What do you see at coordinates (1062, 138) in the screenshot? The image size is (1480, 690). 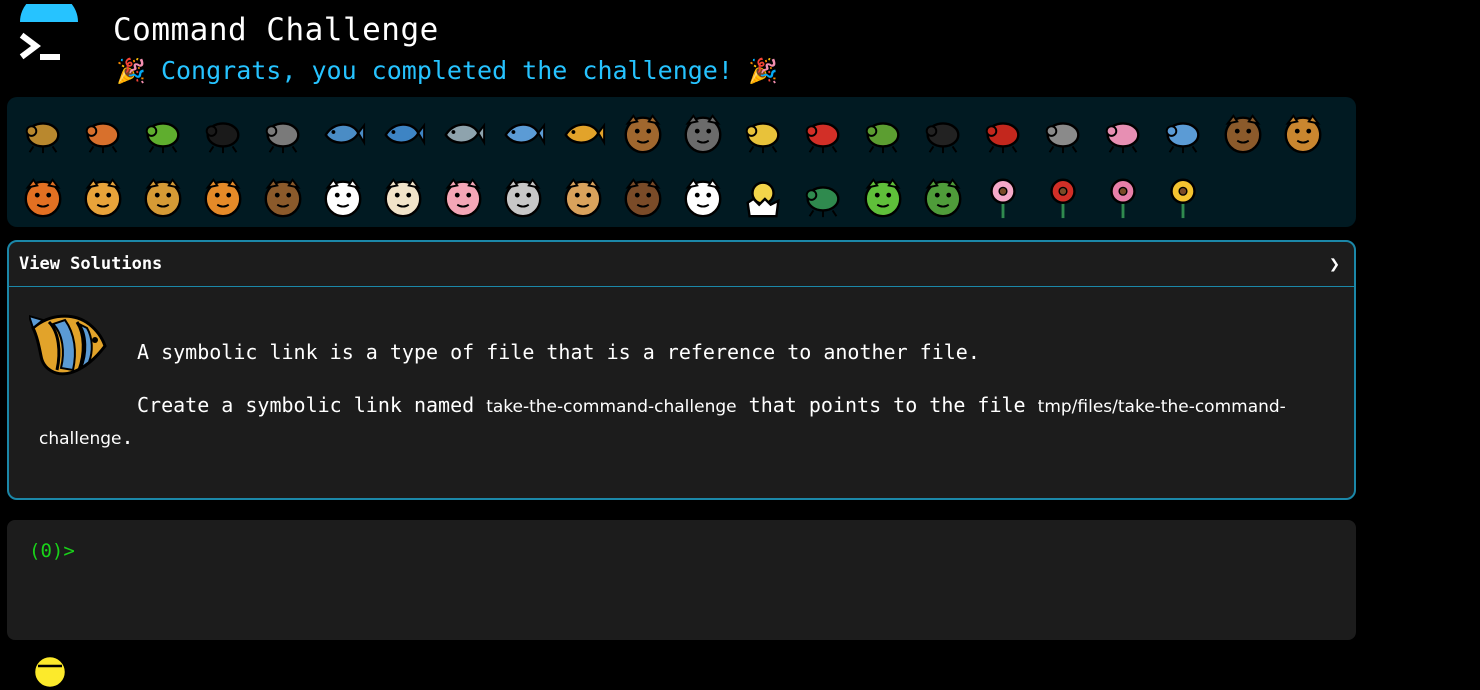 I see `fly-icon` at bounding box center [1062, 138].